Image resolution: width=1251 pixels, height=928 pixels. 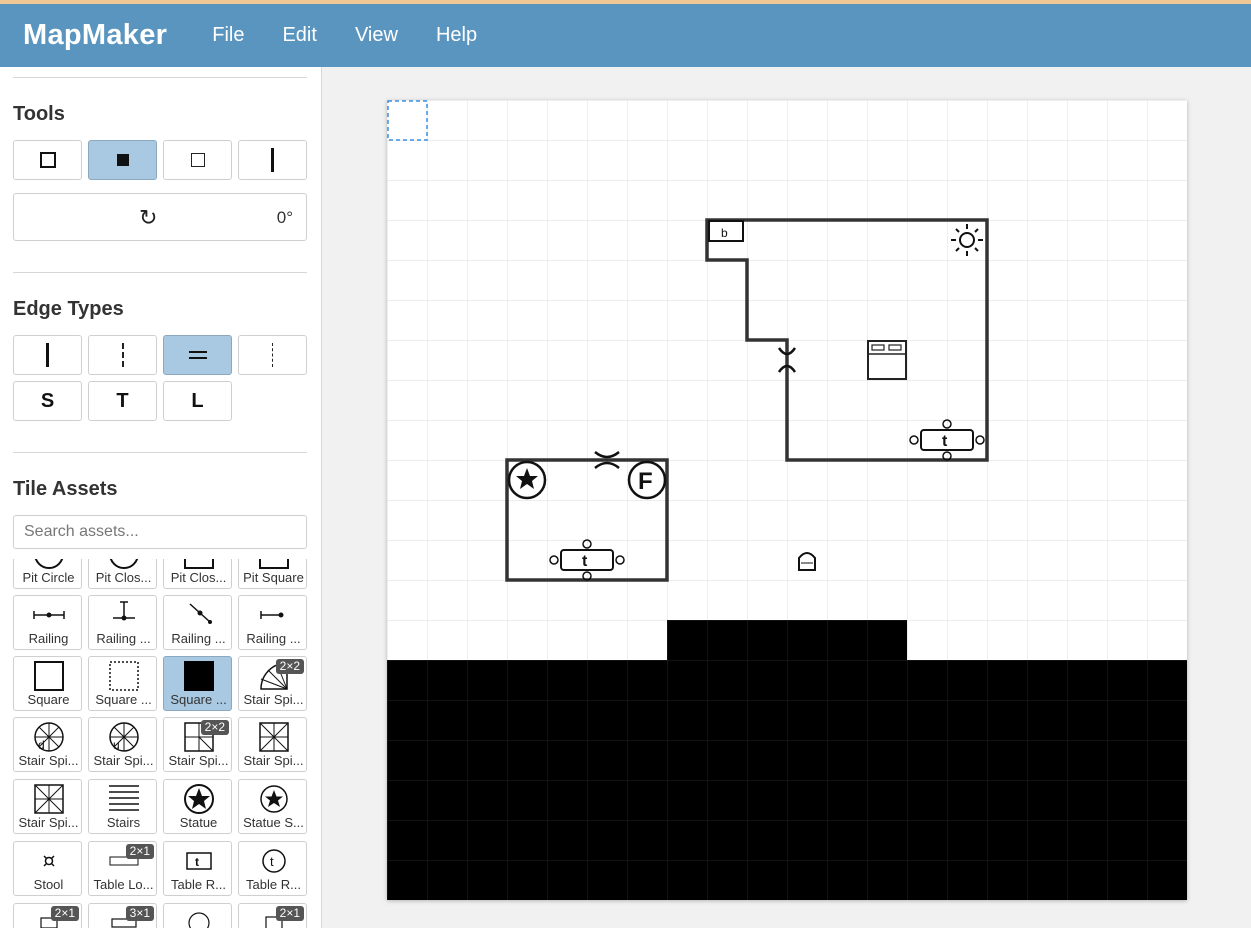 I want to click on asset-tile-label: Pit Circle, so click(x=48, y=577).